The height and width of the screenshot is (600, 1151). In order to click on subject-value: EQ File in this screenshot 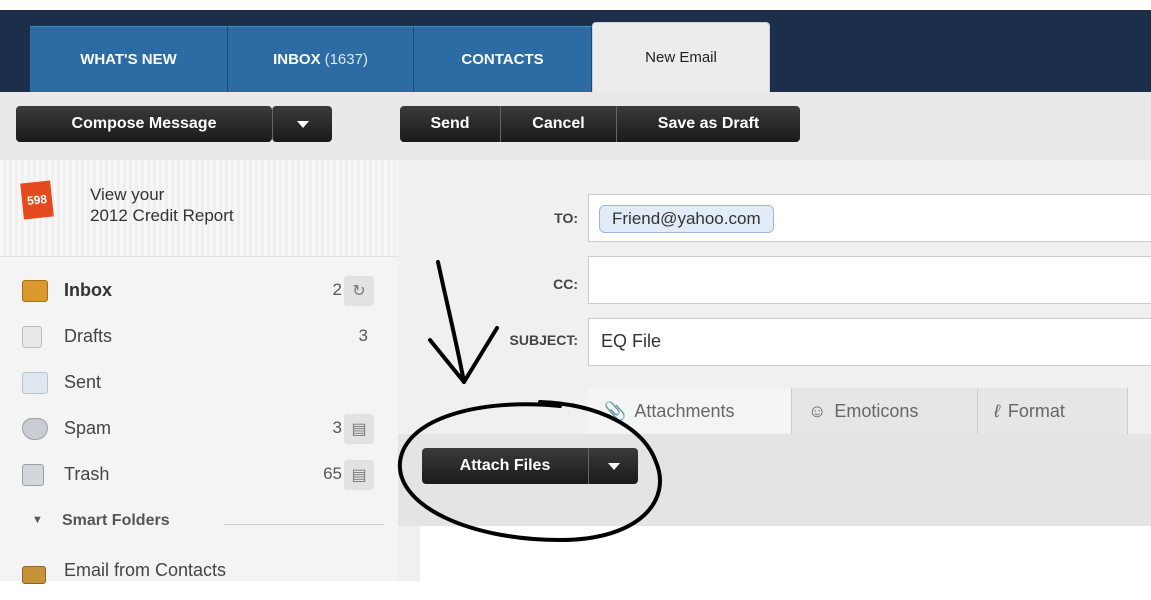, I will do `click(631, 341)`.